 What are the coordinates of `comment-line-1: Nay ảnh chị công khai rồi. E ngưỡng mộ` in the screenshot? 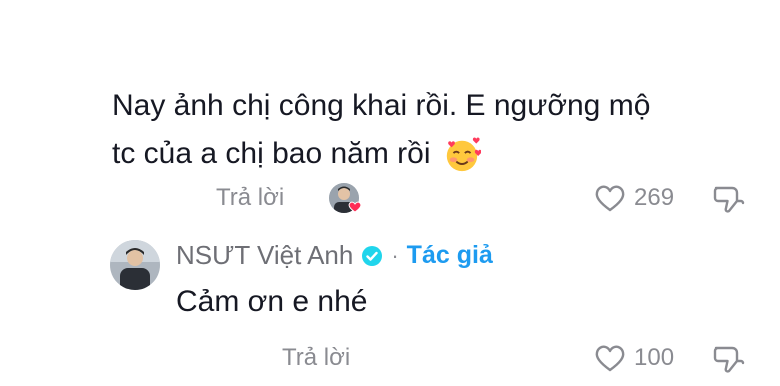 It's located at (381, 105).